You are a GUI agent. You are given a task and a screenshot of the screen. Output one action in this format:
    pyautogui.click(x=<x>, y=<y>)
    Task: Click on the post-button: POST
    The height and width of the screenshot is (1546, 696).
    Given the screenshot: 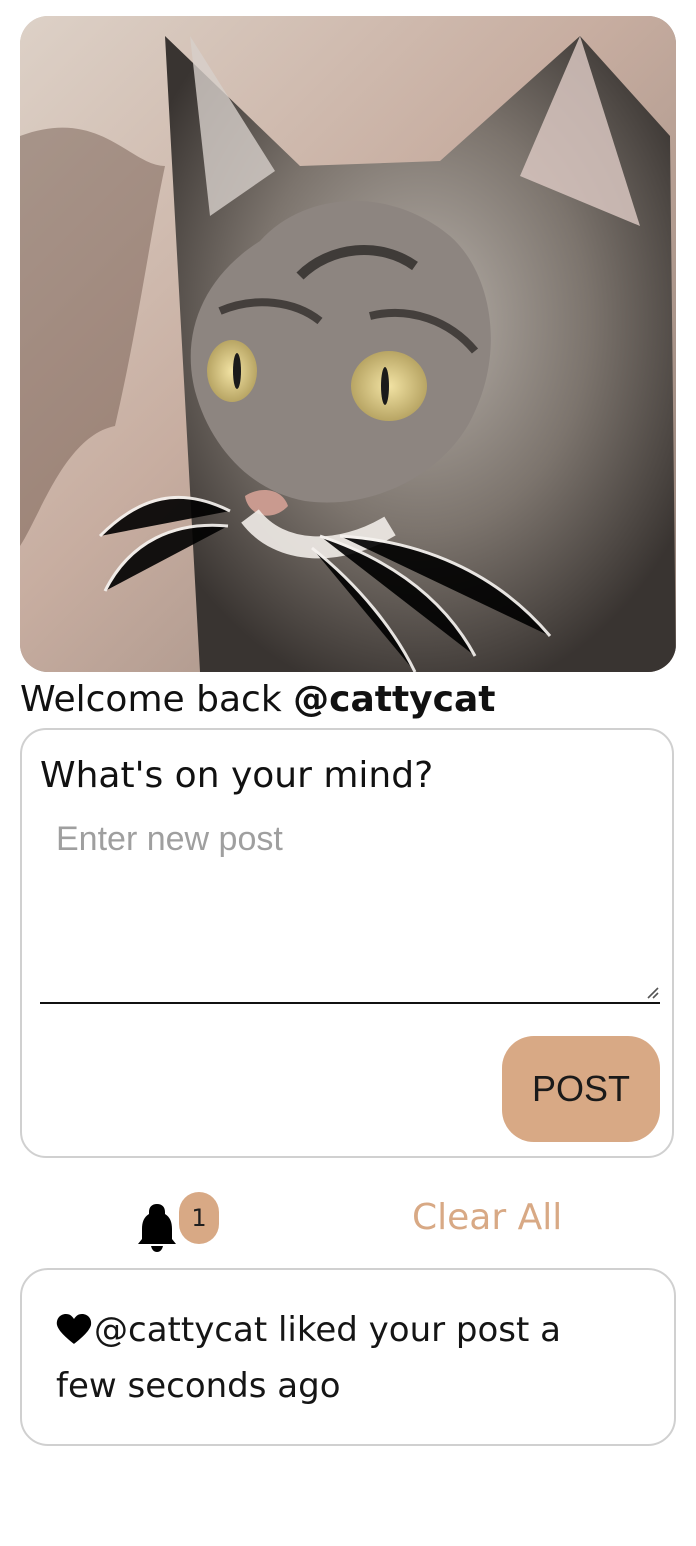 What is the action you would take?
    pyautogui.click(x=581, y=1089)
    